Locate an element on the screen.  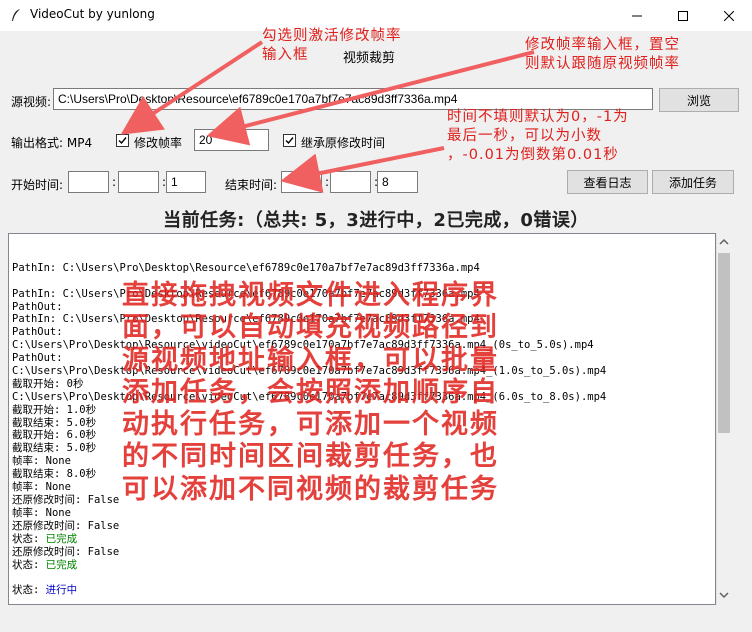
annotation-note-fps-input: 修改帧率输入框，置空 则默认跟随原视频帧率 is located at coordinates (602, 54).